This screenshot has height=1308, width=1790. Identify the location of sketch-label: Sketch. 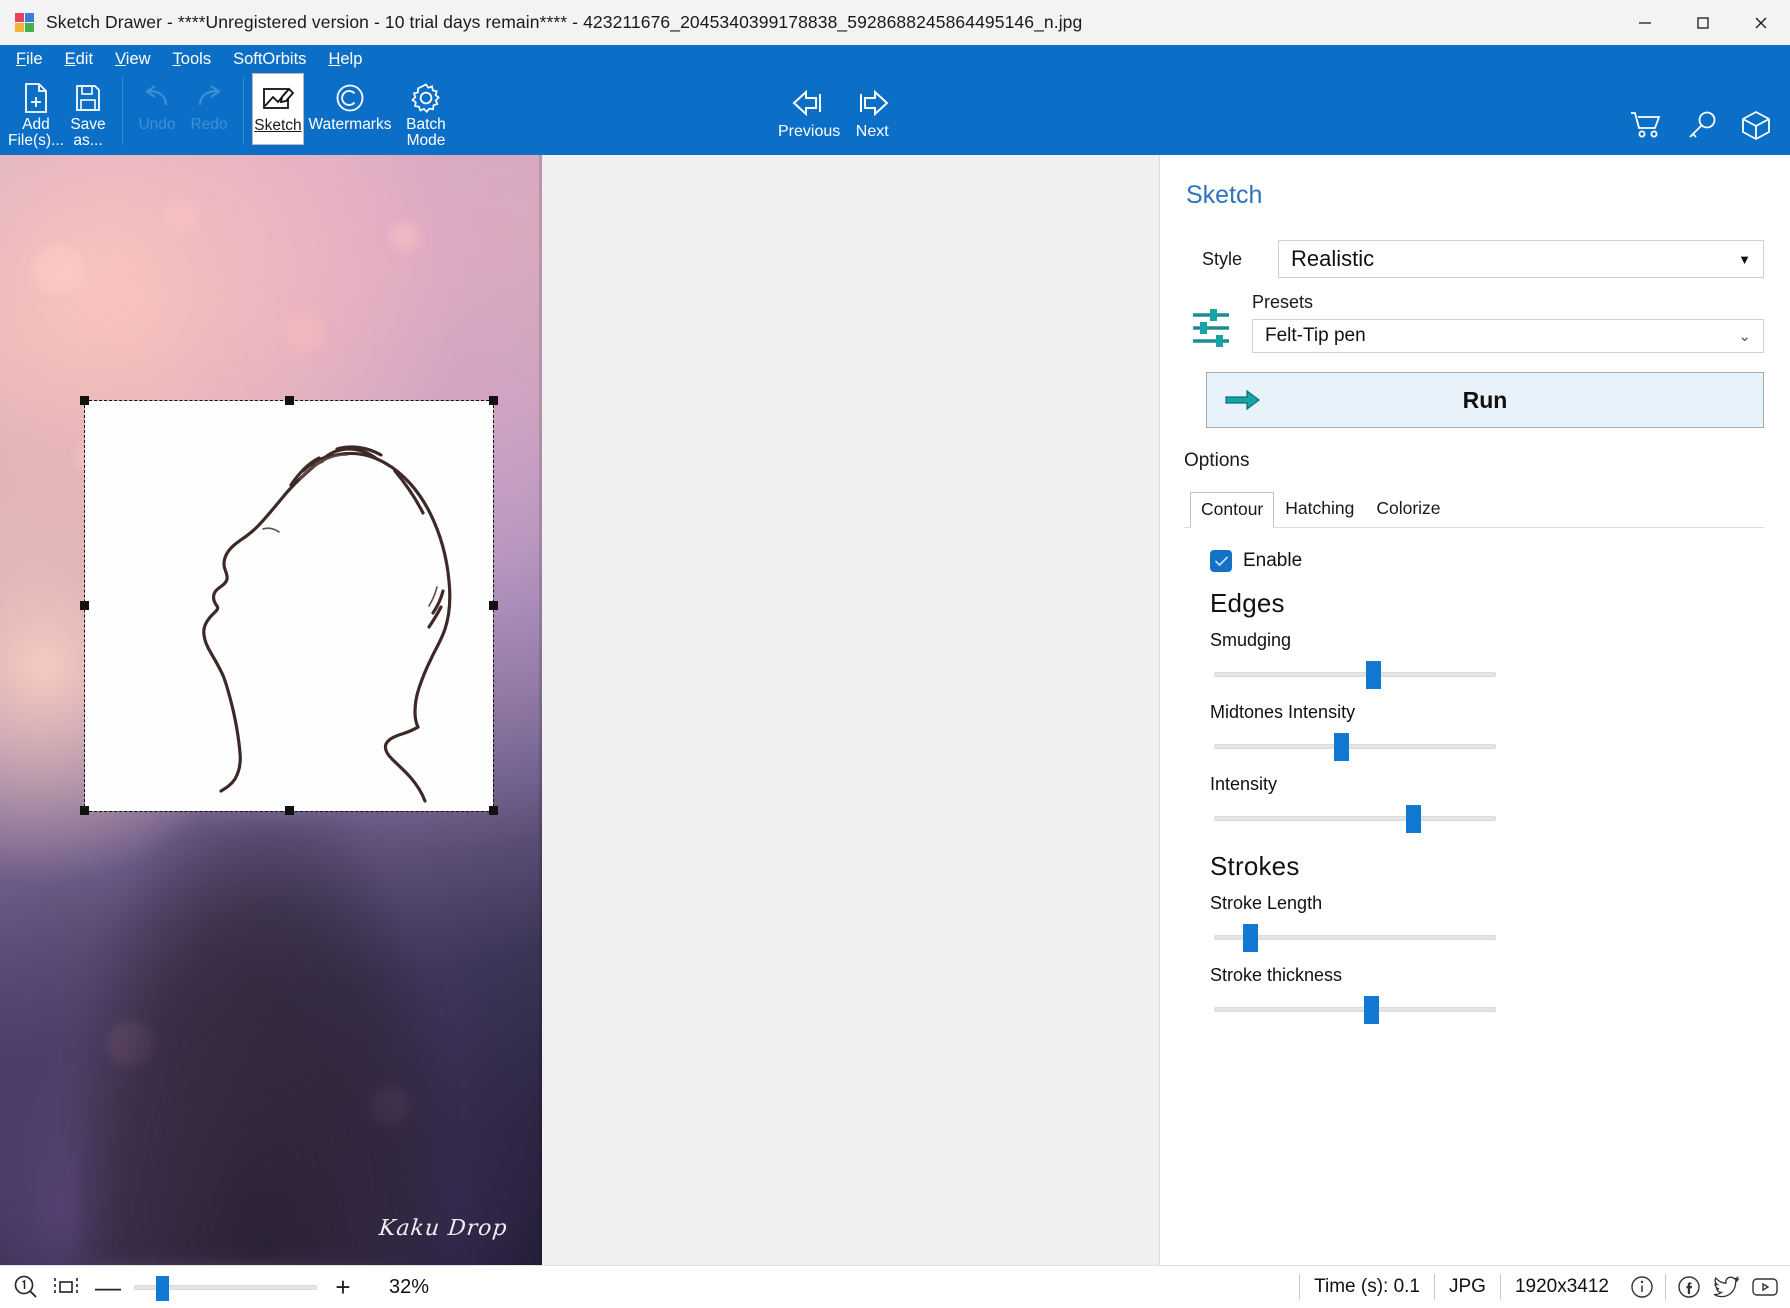
(278, 125).